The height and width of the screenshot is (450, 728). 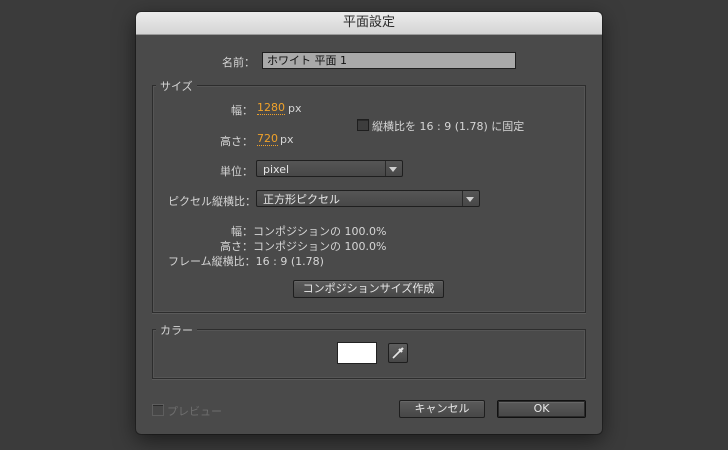 I want to click on height-value: 720, so click(x=267, y=139).